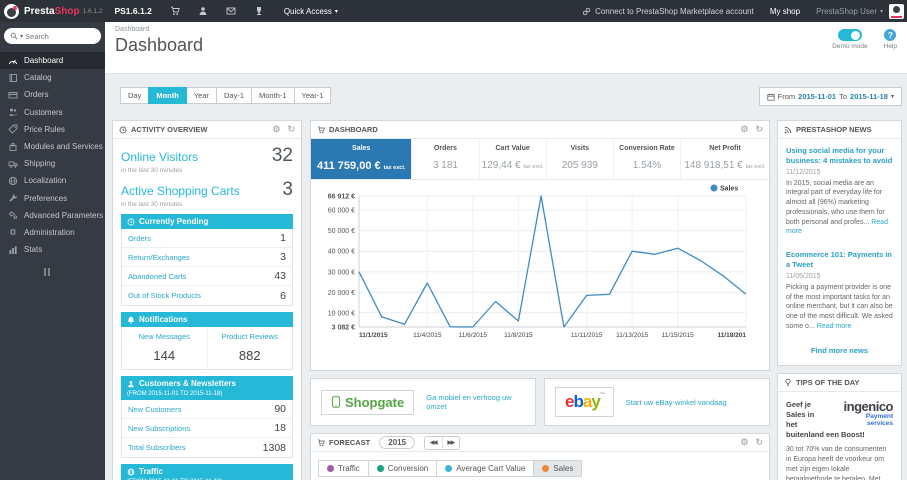  Describe the element at coordinates (52, 11) in the screenshot. I see `brand-name: PrestaShop` at that location.